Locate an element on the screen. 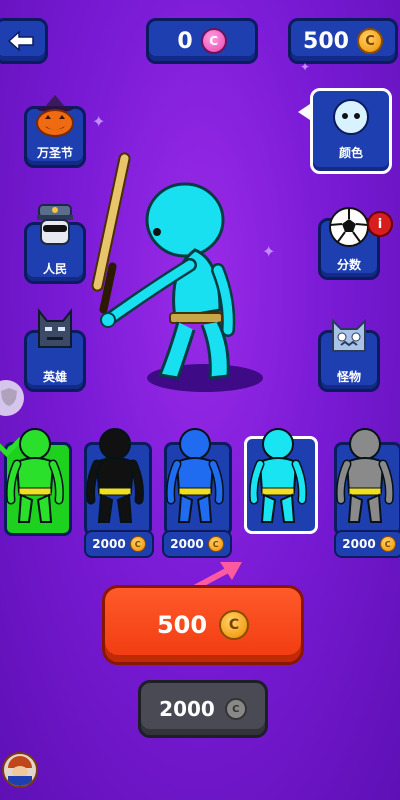 The width and height of the screenshot is (400, 800). unlock-button: 2000 C is located at coordinates (203, 709).